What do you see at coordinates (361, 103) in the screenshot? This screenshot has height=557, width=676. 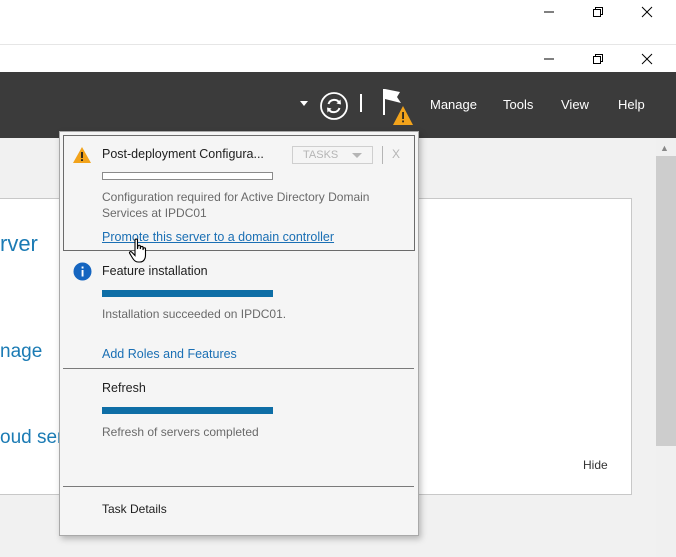 I see `header-separator` at bounding box center [361, 103].